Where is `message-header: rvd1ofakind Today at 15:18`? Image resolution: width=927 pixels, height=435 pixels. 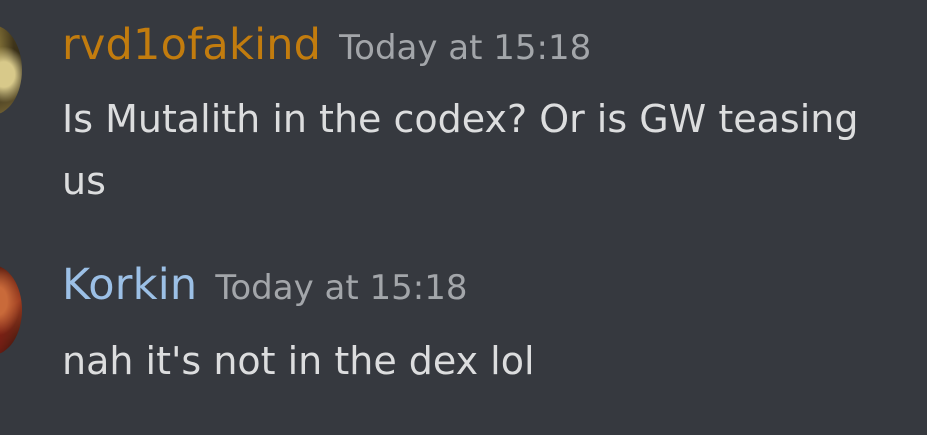
message-header: rvd1ofakind Today at 15:18 is located at coordinates (326, 45).